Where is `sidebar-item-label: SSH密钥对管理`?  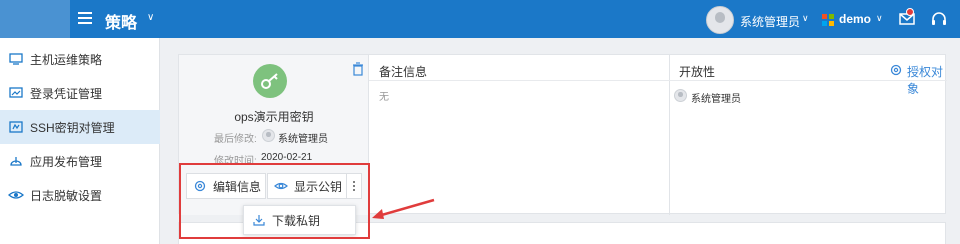 sidebar-item-label: SSH密钥对管理 is located at coordinates (72, 127).